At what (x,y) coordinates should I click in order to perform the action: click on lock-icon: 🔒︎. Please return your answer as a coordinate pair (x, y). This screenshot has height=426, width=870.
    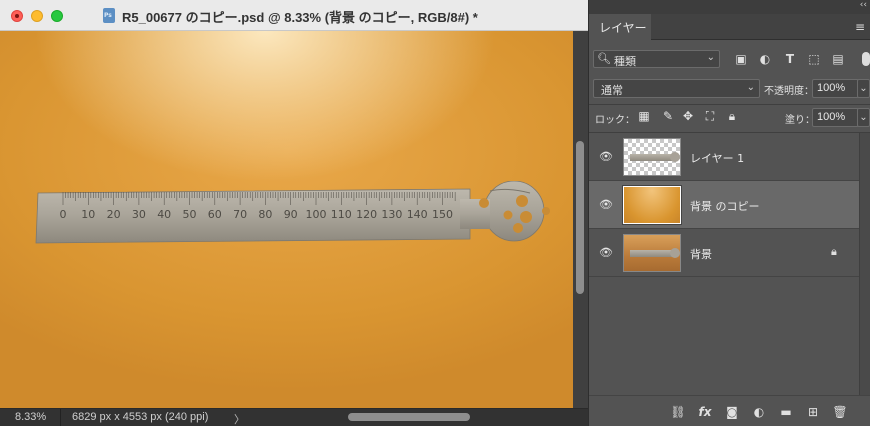
    Looking at the image, I should click on (834, 251).